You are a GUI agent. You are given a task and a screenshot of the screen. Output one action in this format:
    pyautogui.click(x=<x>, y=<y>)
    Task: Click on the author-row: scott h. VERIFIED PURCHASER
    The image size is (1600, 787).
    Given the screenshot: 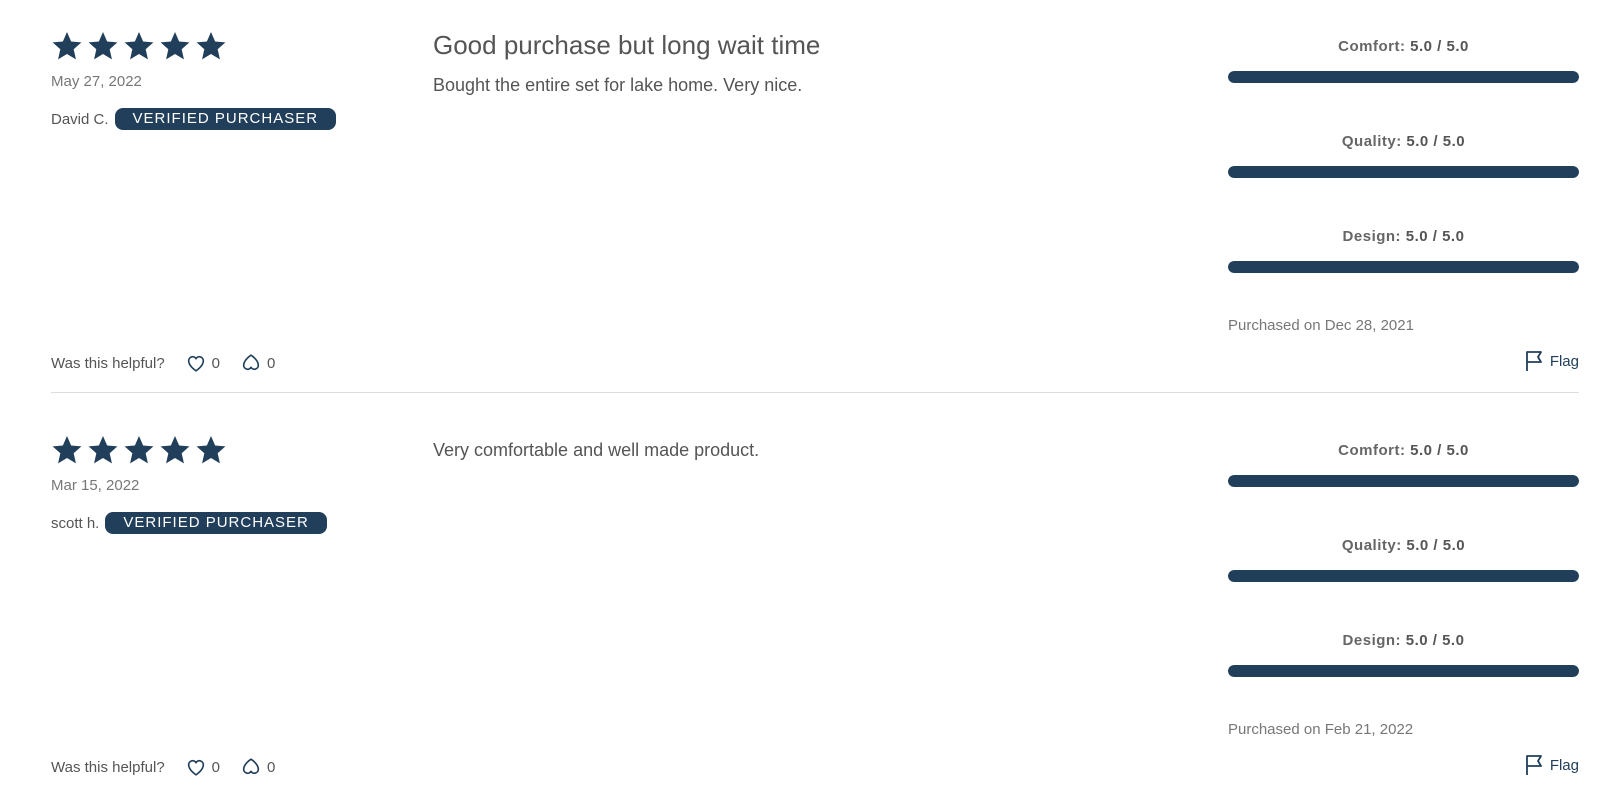 What is the action you would take?
    pyautogui.click(x=189, y=523)
    